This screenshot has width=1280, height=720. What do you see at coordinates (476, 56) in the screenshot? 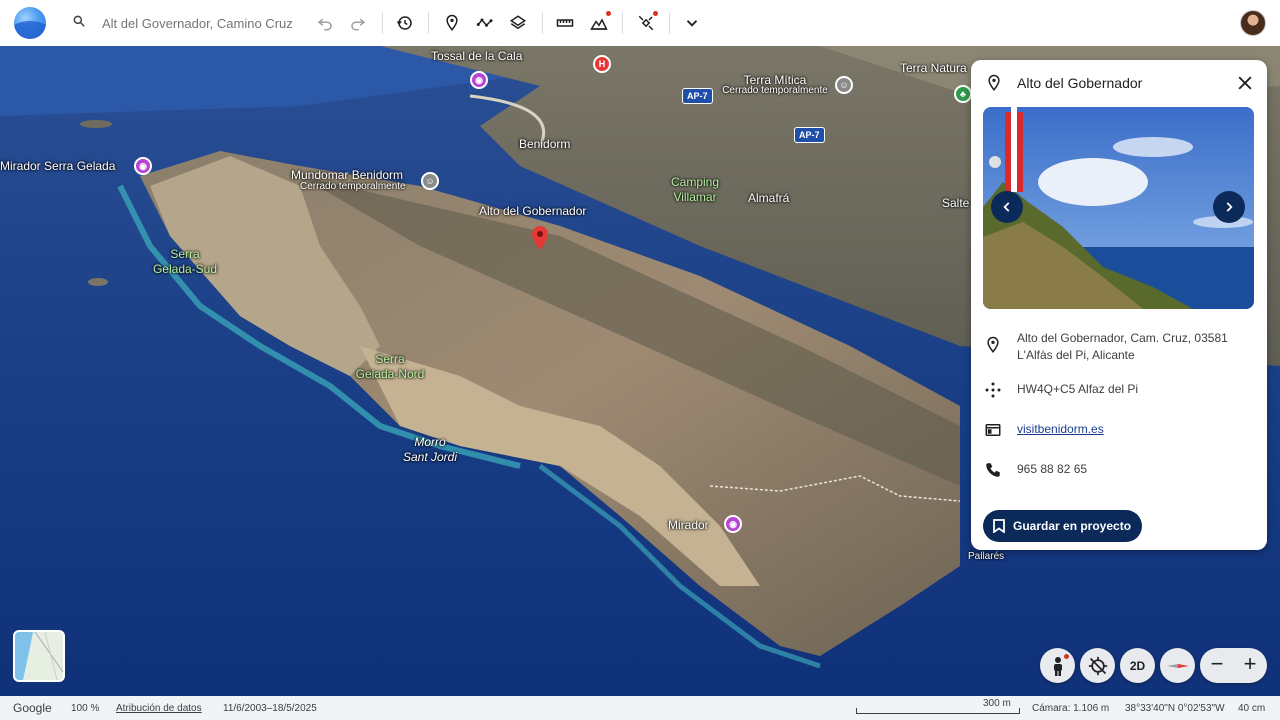
I see `map-label-tossal: Tossal de la Cala` at bounding box center [476, 56].